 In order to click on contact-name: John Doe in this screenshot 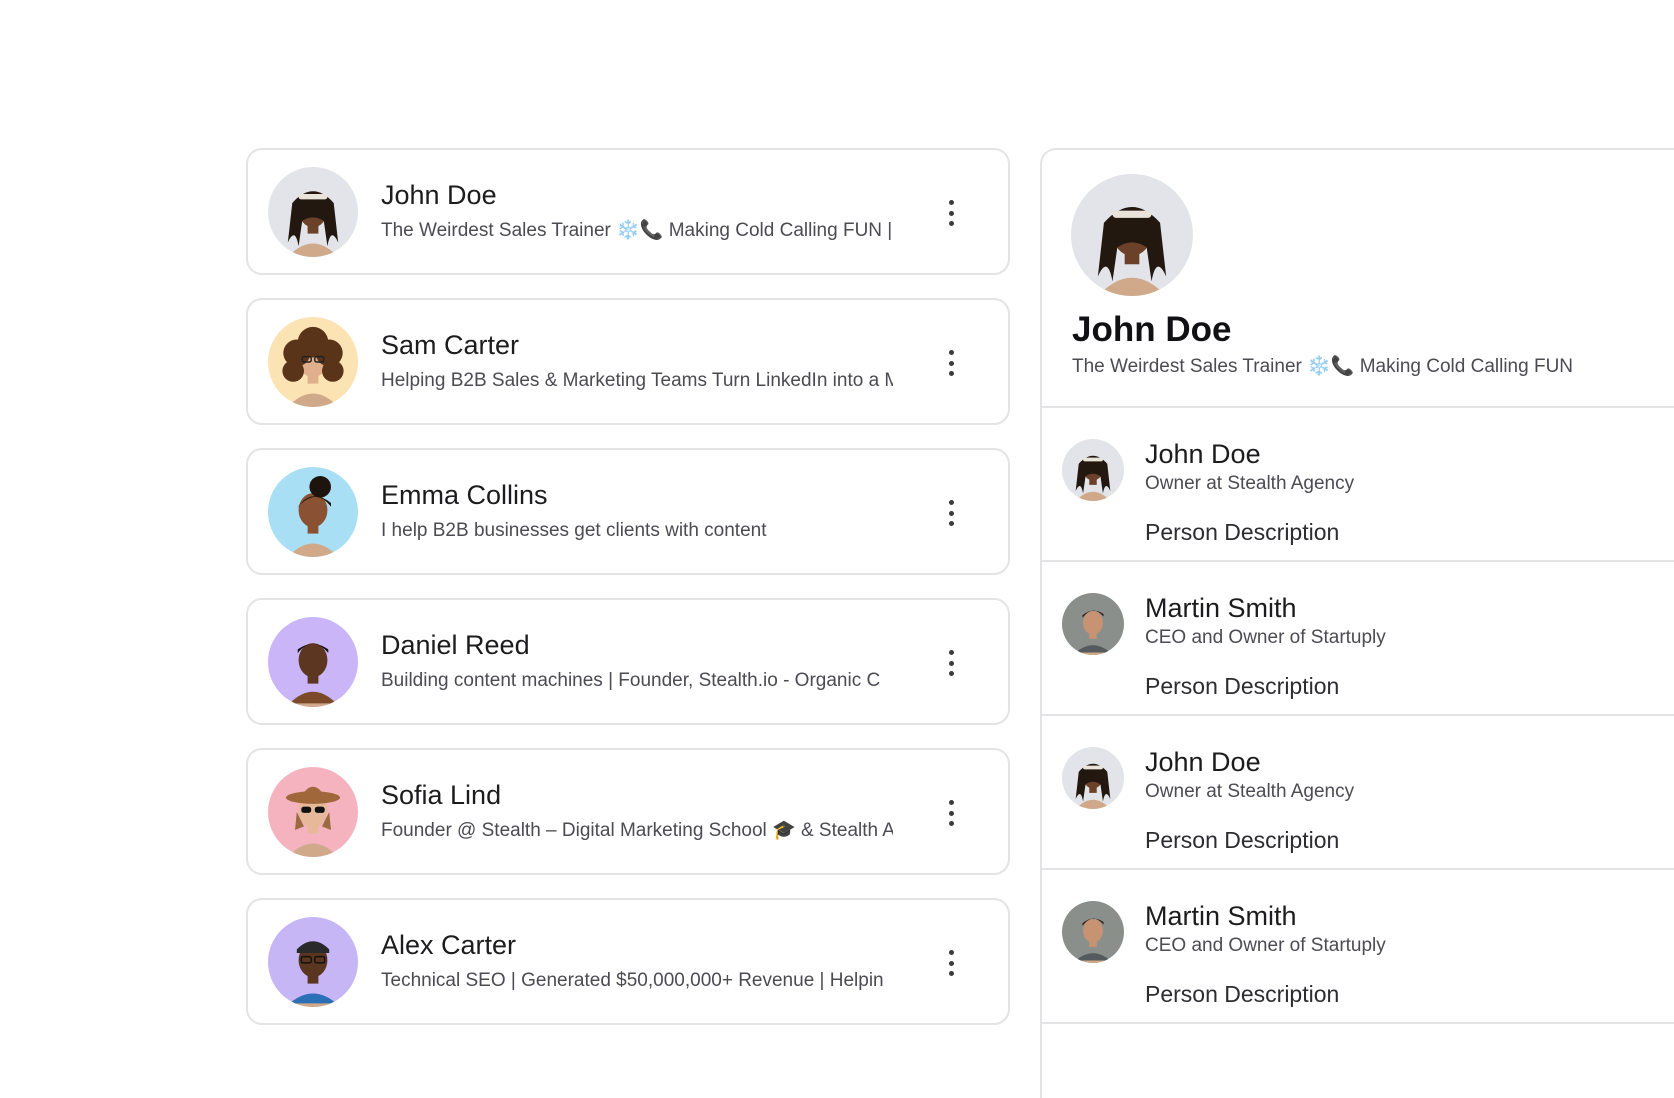, I will do `click(439, 195)`.